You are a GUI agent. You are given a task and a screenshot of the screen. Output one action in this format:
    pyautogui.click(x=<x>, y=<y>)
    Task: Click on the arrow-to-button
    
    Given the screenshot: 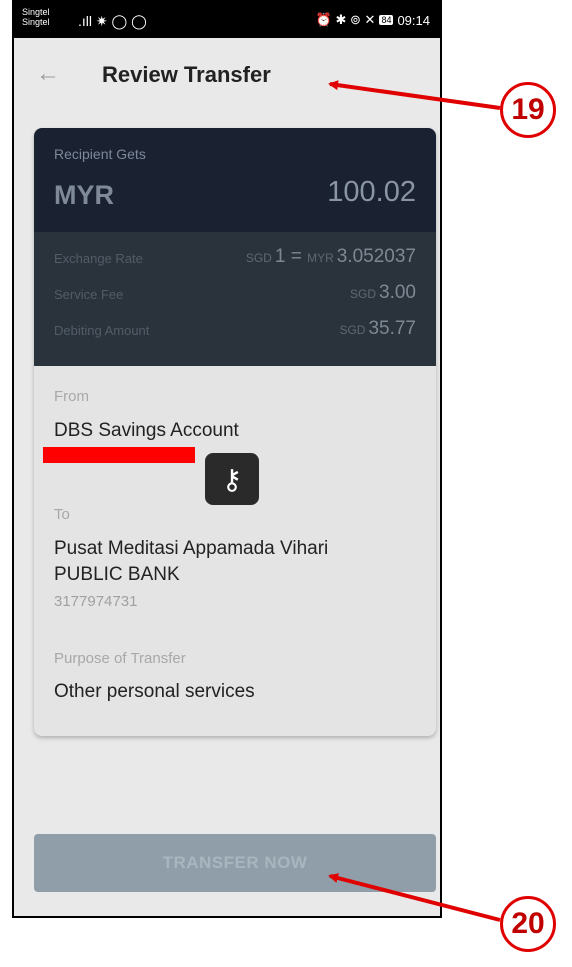 What is the action you would take?
    pyautogui.click(x=414, y=897)
    